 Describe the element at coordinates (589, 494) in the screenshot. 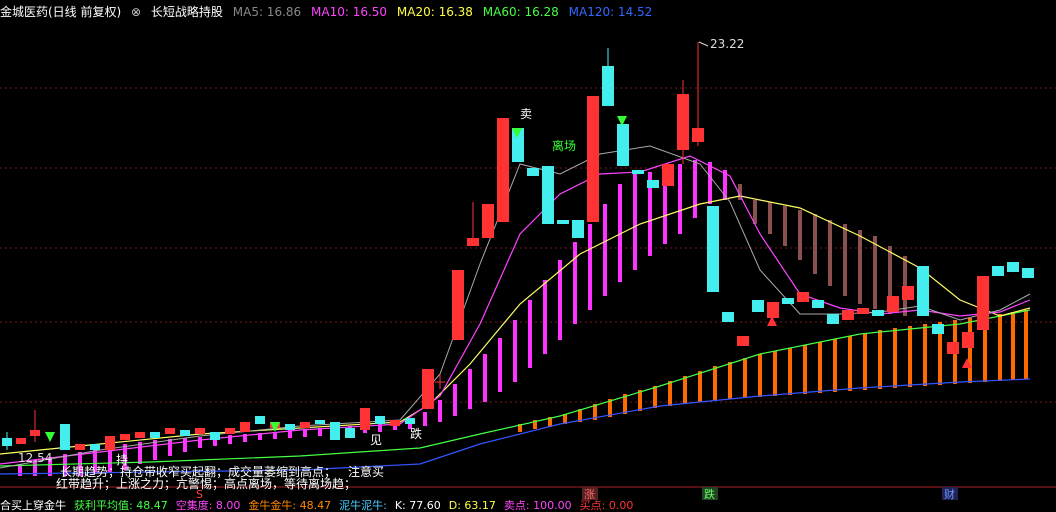

I see `marker-zhang: 涨` at that location.